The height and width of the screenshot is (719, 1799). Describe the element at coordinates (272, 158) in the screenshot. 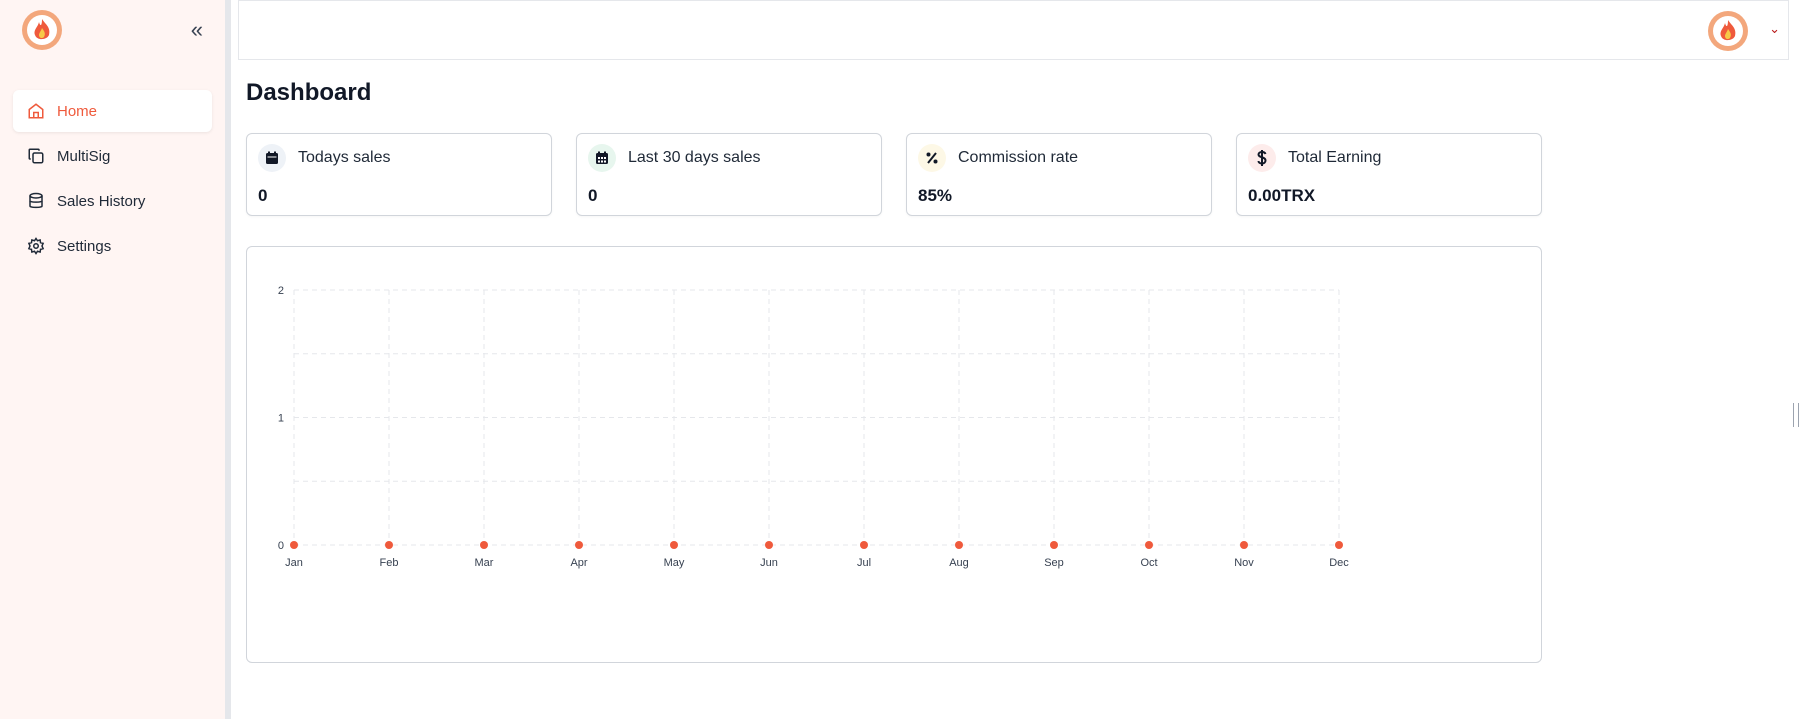

I see `calendar-icon` at that location.